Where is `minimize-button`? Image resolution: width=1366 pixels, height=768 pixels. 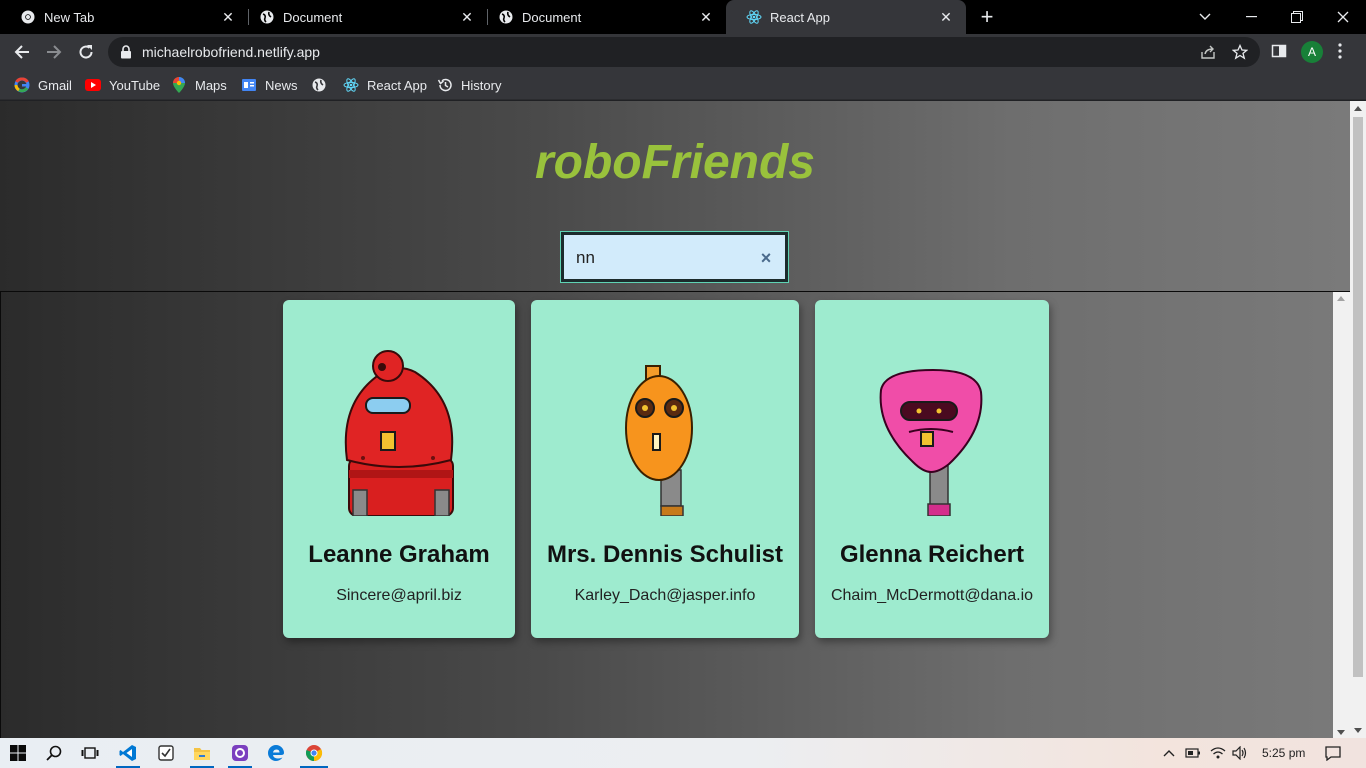
minimize-button is located at coordinates (1251, 17).